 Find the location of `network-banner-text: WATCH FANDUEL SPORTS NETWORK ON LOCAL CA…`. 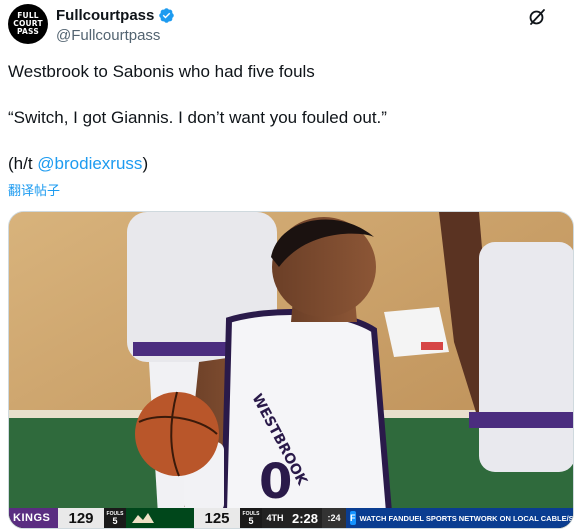

network-banner-text: WATCH FANDUEL SPORTS NETWORK ON LOCAL CA… is located at coordinates (466, 518).